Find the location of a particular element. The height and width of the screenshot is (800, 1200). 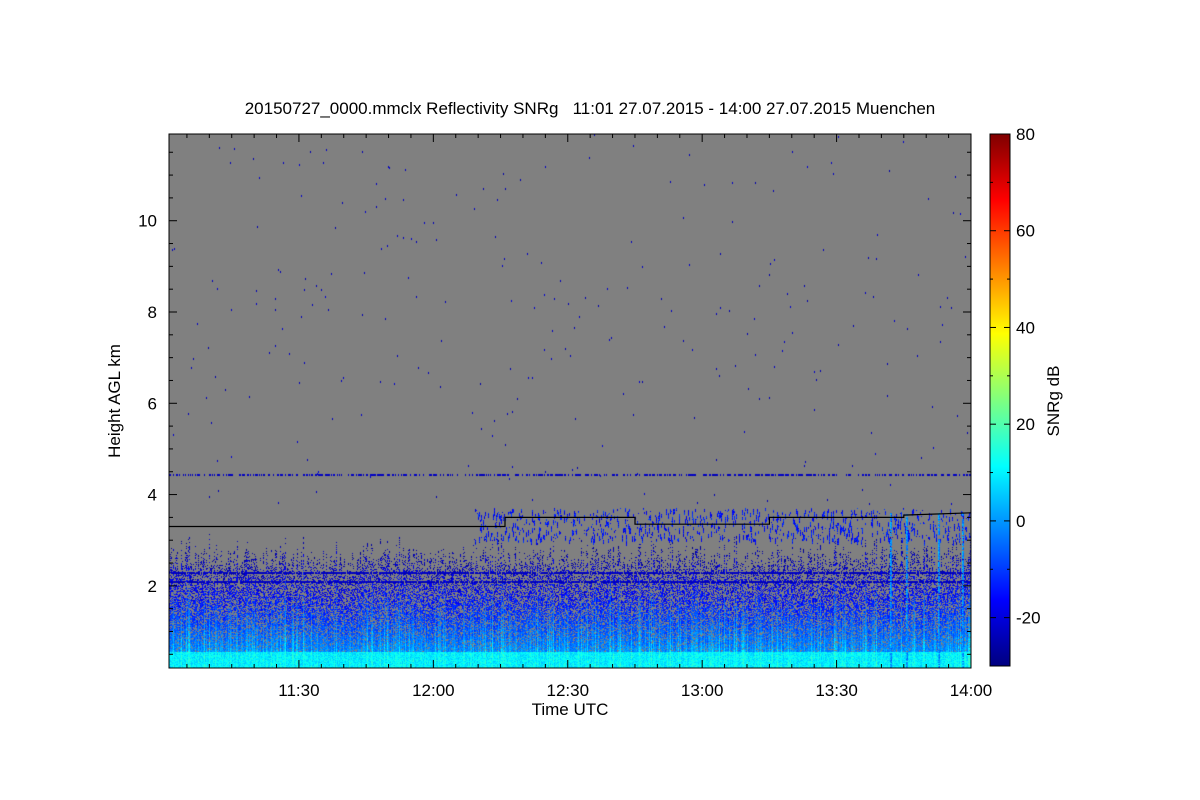

x-tick-label: 12:30 is located at coordinates (567, 690).